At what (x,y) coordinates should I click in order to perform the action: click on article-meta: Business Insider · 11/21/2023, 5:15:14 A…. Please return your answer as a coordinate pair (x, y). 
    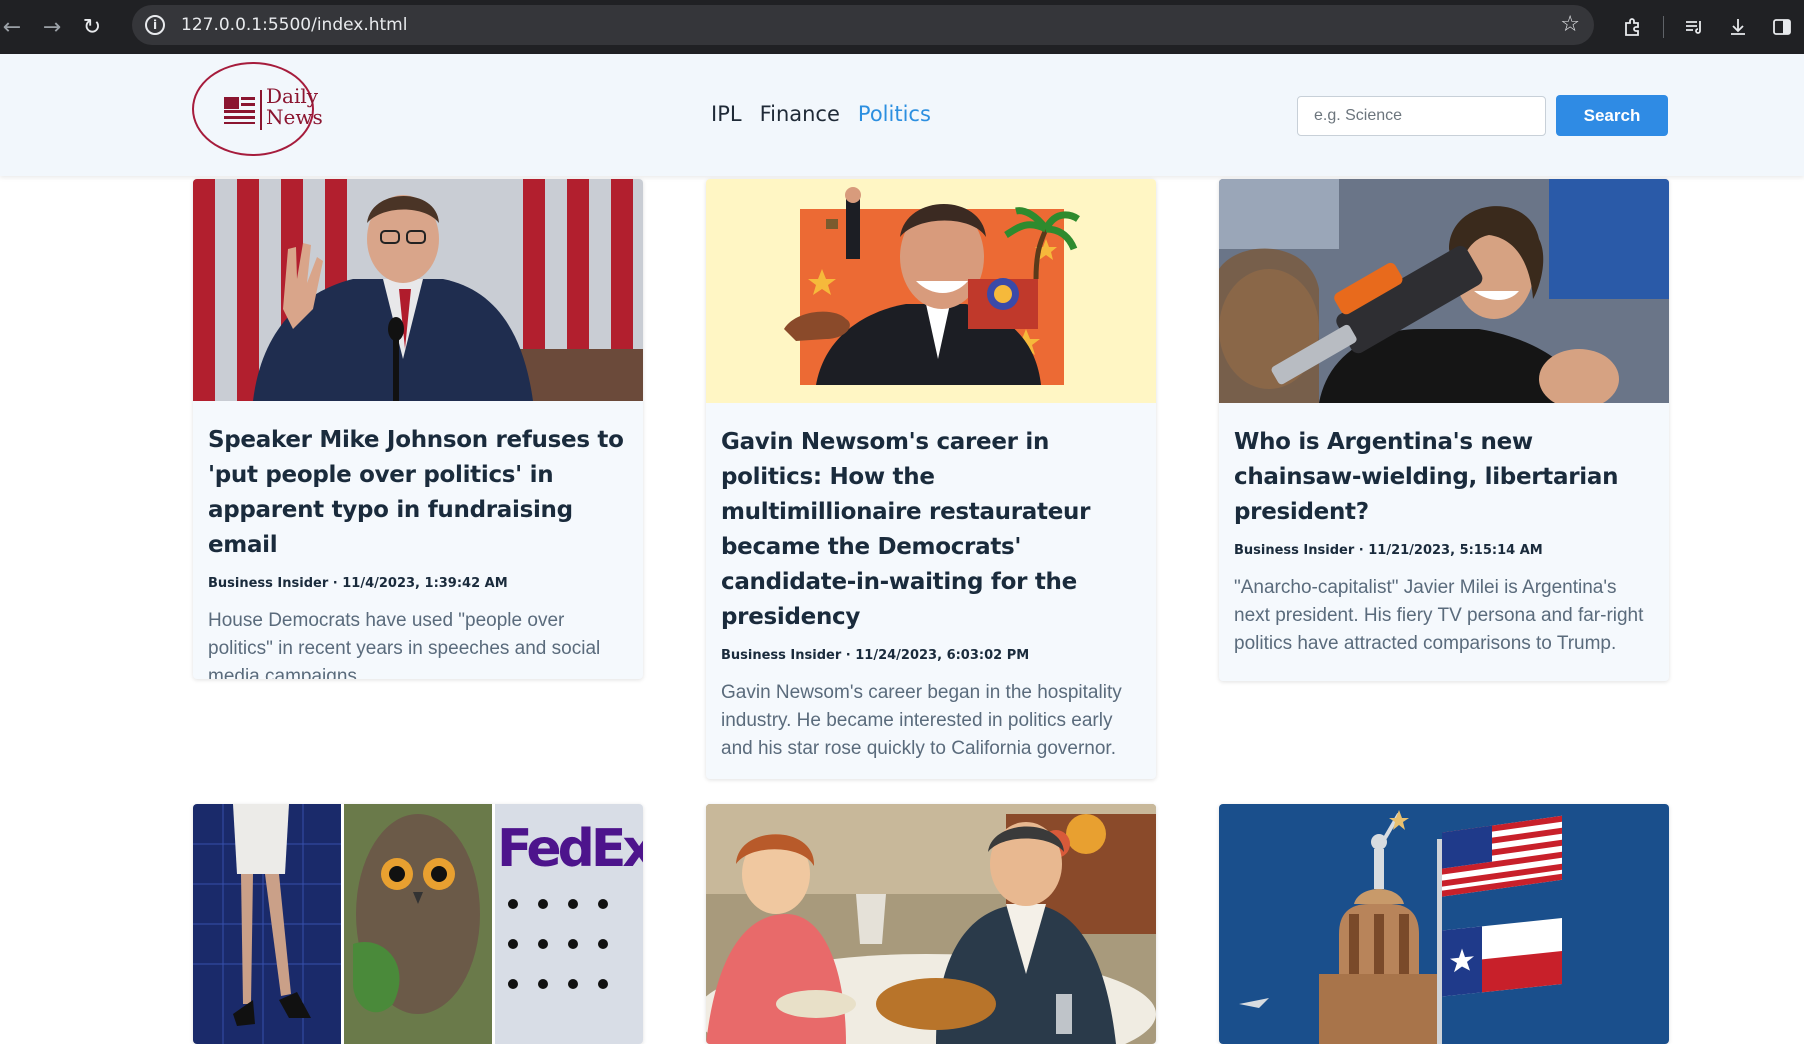
    Looking at the image, I should click on (1388, 550).